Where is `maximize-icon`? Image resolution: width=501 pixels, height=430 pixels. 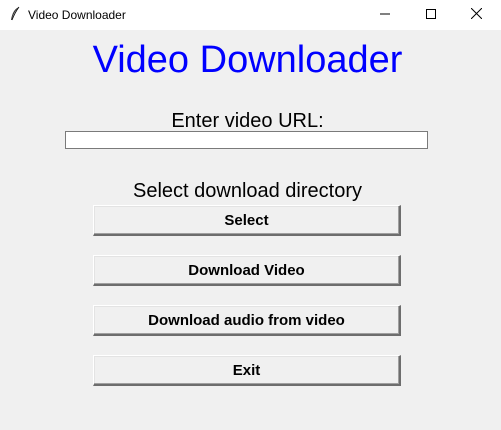
maximize-icon is located at coordinates (431, 15).